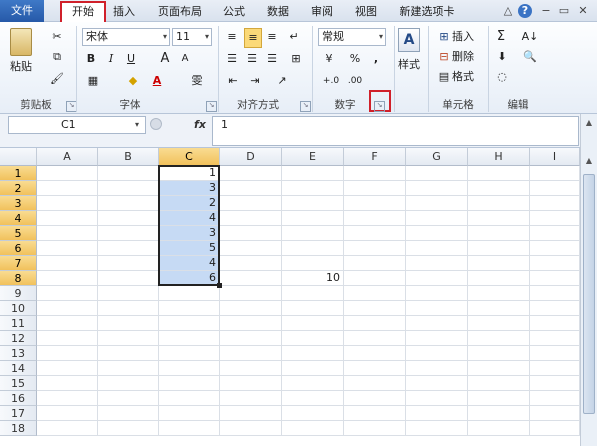 The image size is (597, 446). Describe the element at coordinates (251, 278) in the screenshot. I see `cell-d8` at that location.